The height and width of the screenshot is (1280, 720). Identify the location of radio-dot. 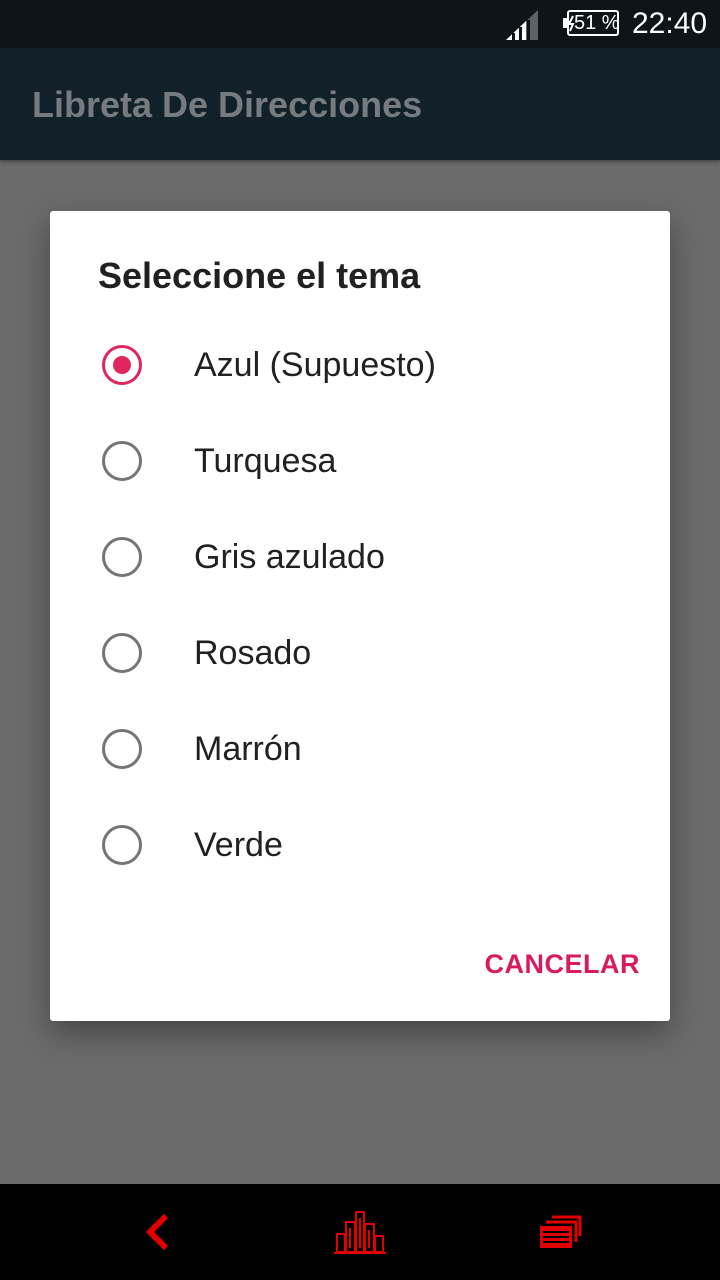
(122, 365).